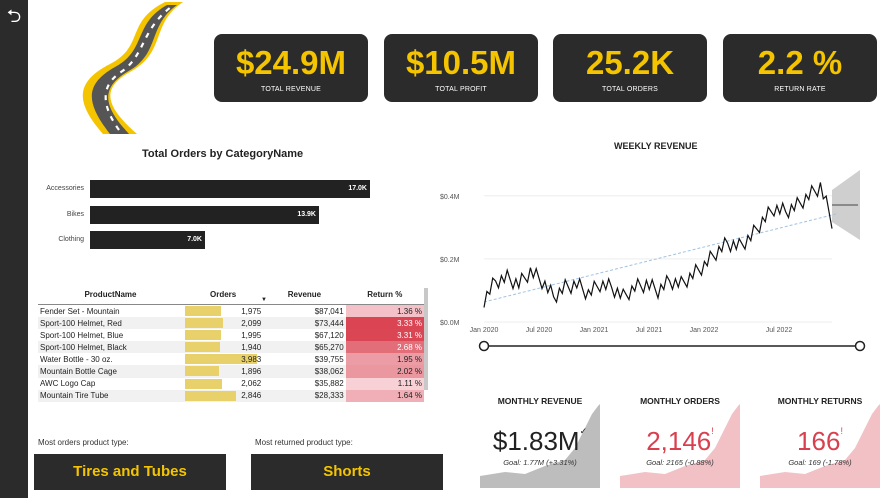  I want to click on table-row: AWC Logo Cap 2,062 $35,882 1.11 %, so click(231, 383).